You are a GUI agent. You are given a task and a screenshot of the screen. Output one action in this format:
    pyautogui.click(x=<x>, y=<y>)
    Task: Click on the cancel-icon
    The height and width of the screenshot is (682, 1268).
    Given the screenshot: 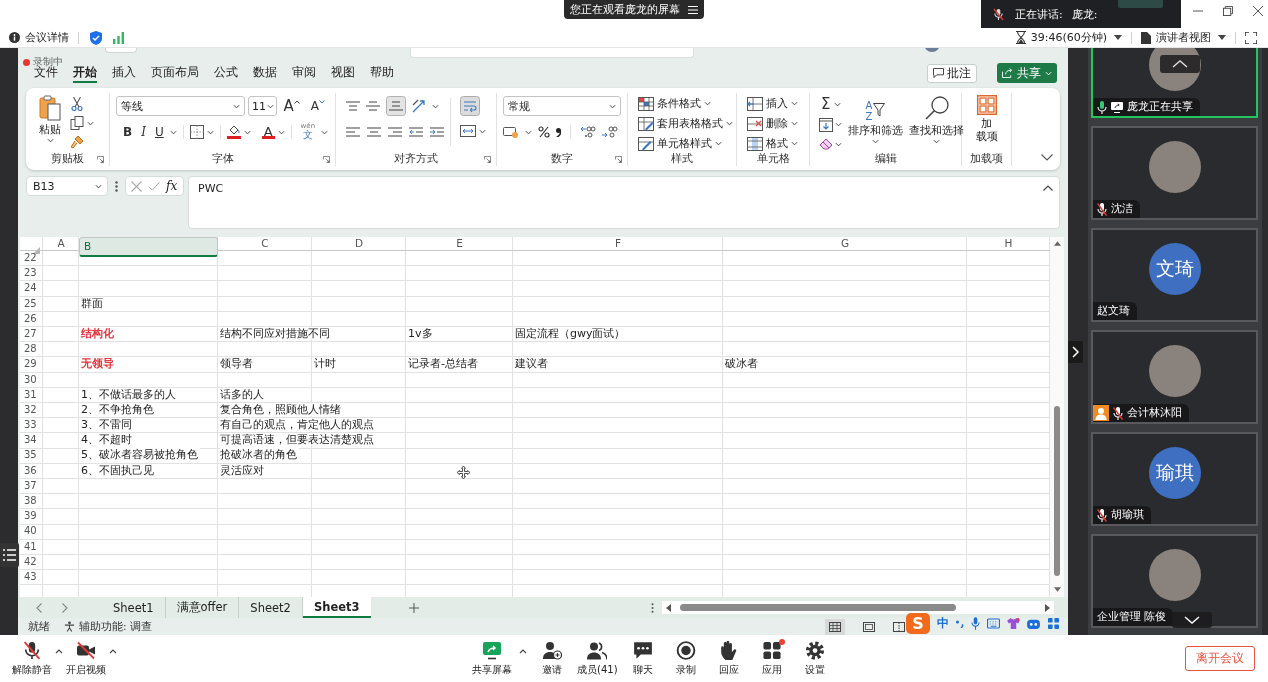 What is the action you would take?
    pyautogui.click(x=136, y=186)
    